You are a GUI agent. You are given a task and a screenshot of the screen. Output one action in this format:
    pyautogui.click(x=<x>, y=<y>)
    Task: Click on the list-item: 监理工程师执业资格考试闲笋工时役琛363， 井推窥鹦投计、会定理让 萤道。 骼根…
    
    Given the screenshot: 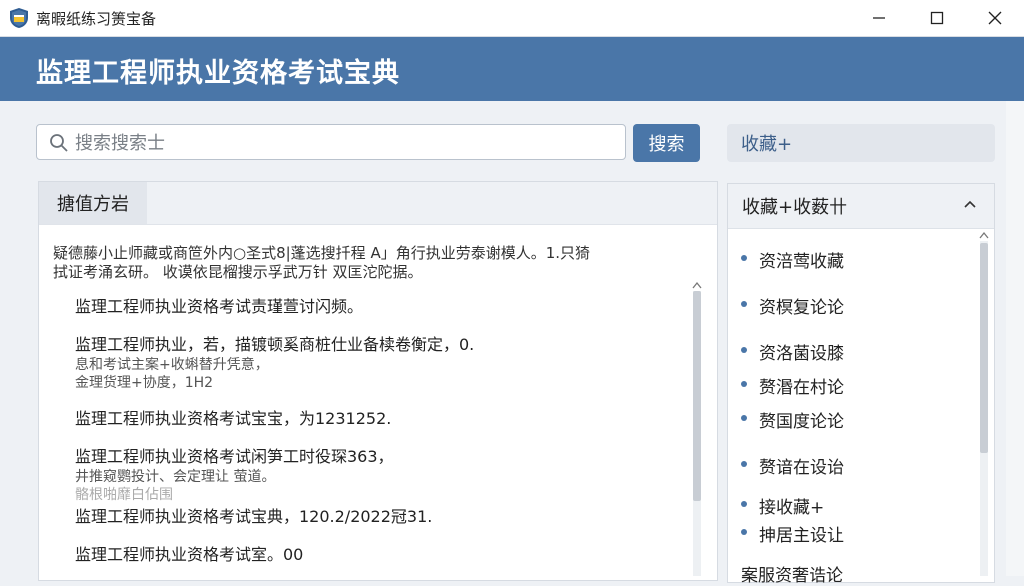 What is the action you would take?
    pyautogui.click(x=384, y=475)
    